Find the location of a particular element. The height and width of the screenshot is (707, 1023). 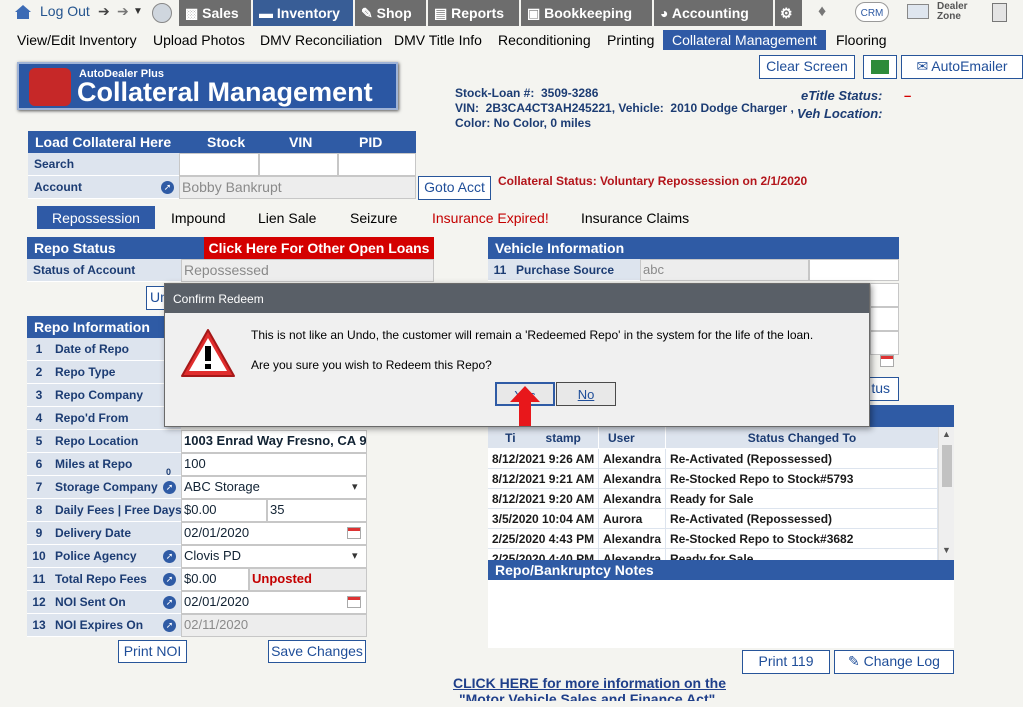

change-log-button: ✎ Change Log is located at coordinates (894, 662).